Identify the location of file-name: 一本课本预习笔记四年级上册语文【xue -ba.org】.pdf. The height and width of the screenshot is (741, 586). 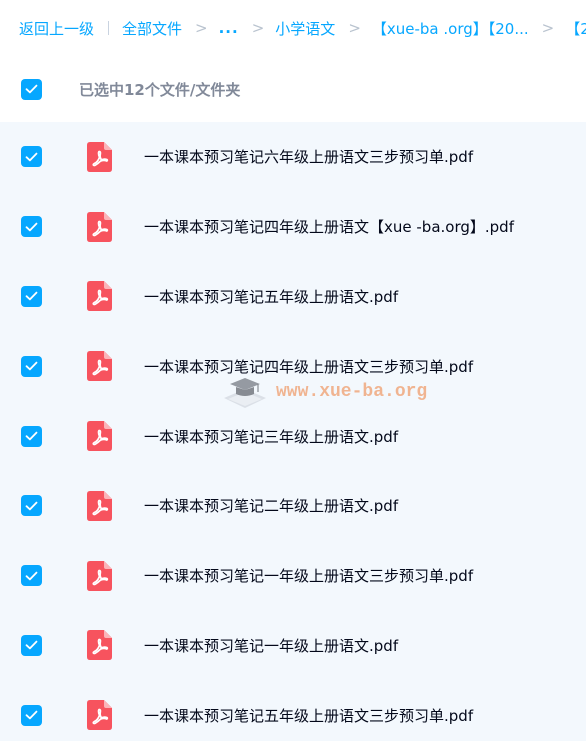
(329, 226).